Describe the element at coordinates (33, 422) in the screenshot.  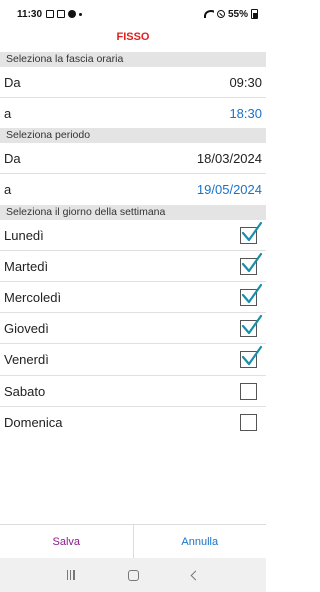
I see `day-label: Domenica` at that location.